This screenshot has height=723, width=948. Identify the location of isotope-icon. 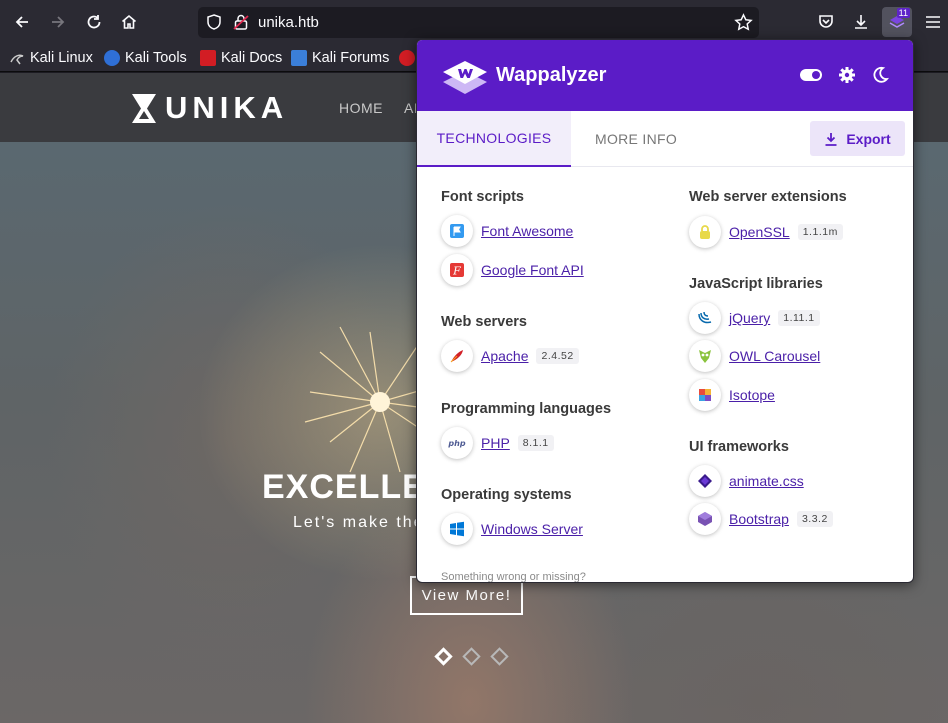
(705, 395).